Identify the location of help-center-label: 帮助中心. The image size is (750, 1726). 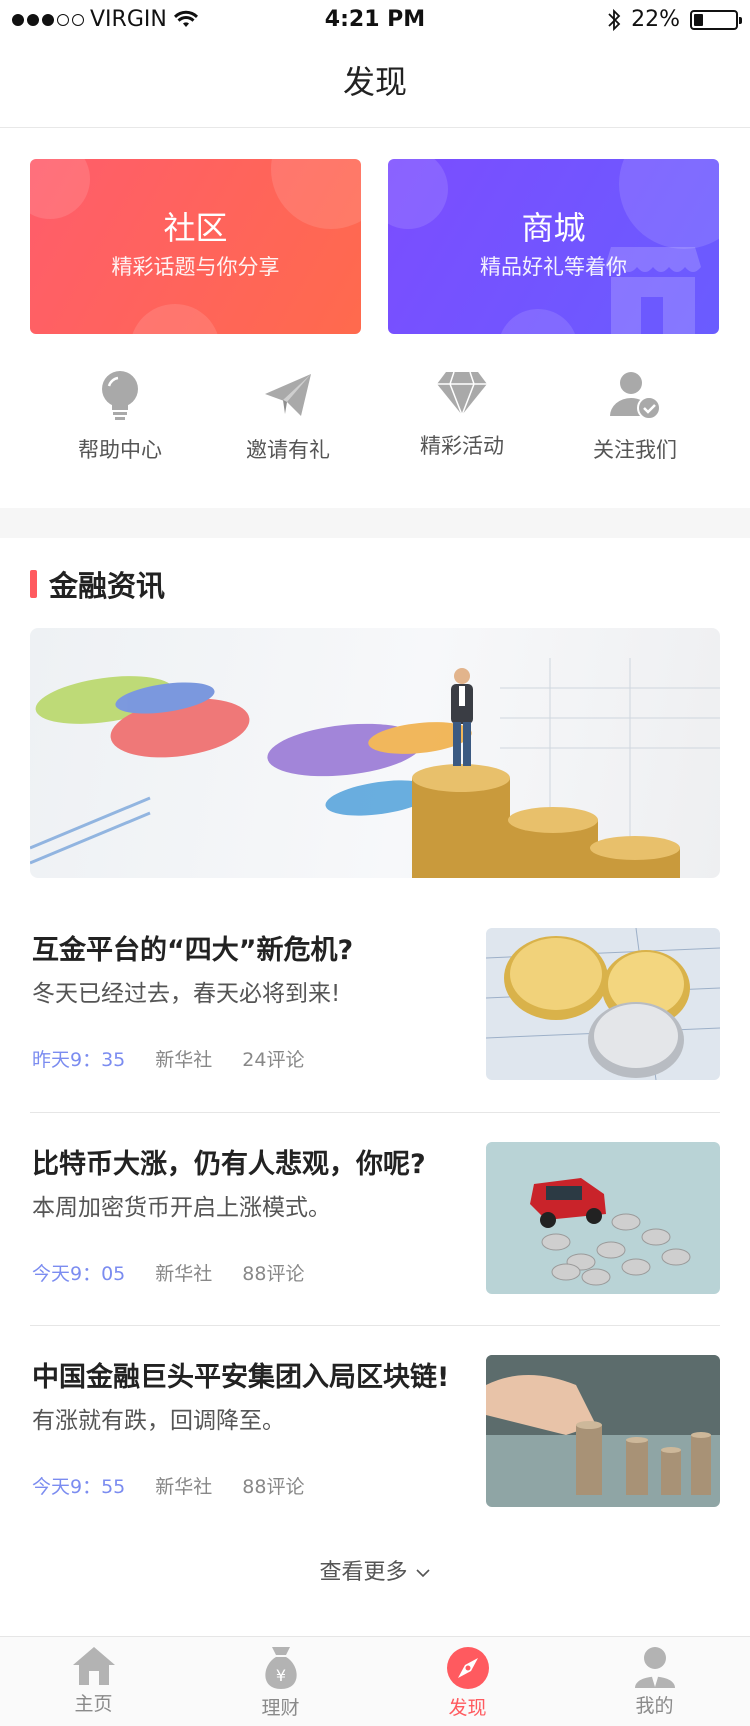
(120, 450).